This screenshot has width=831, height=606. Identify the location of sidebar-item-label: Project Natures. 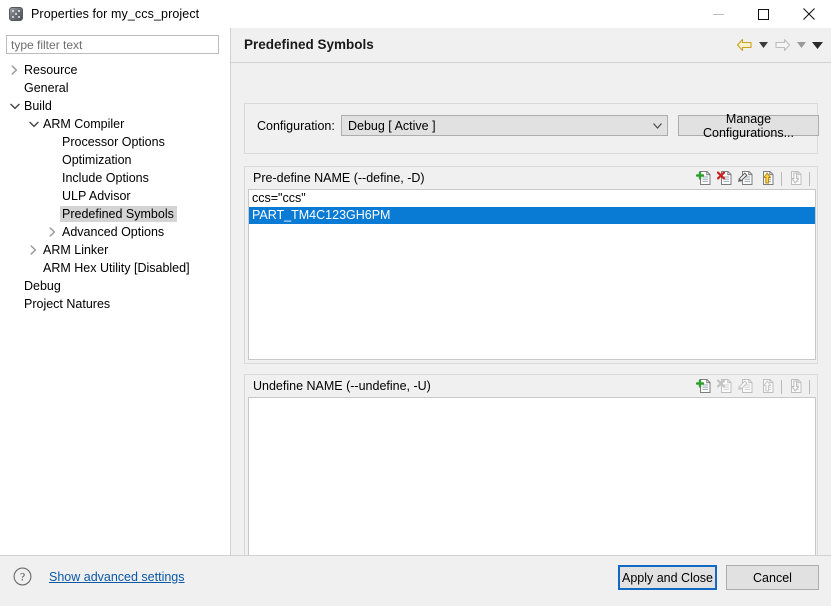
(67, 304).